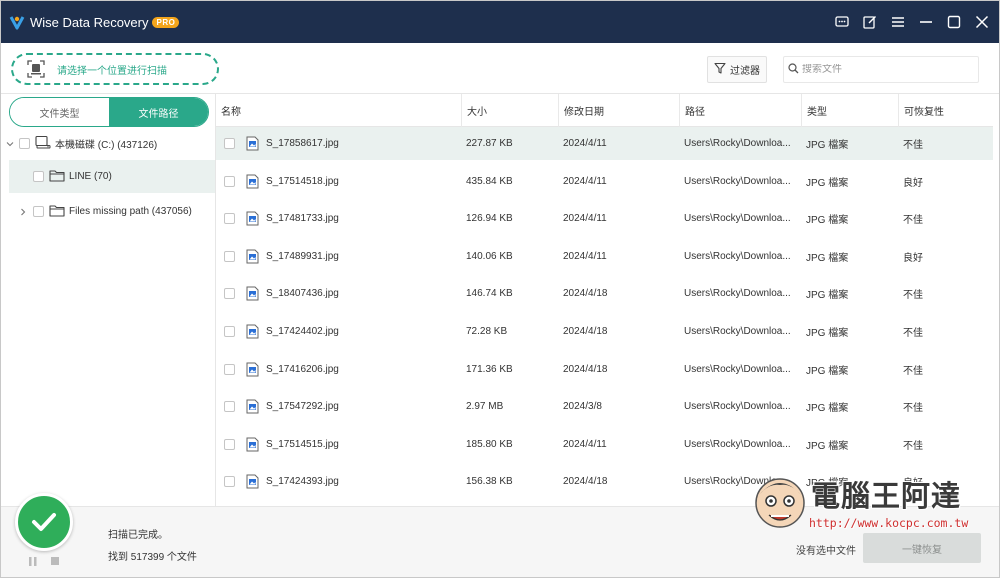  I want to click on file-name-cell: S_17547292.jpg, so click(338, 406).